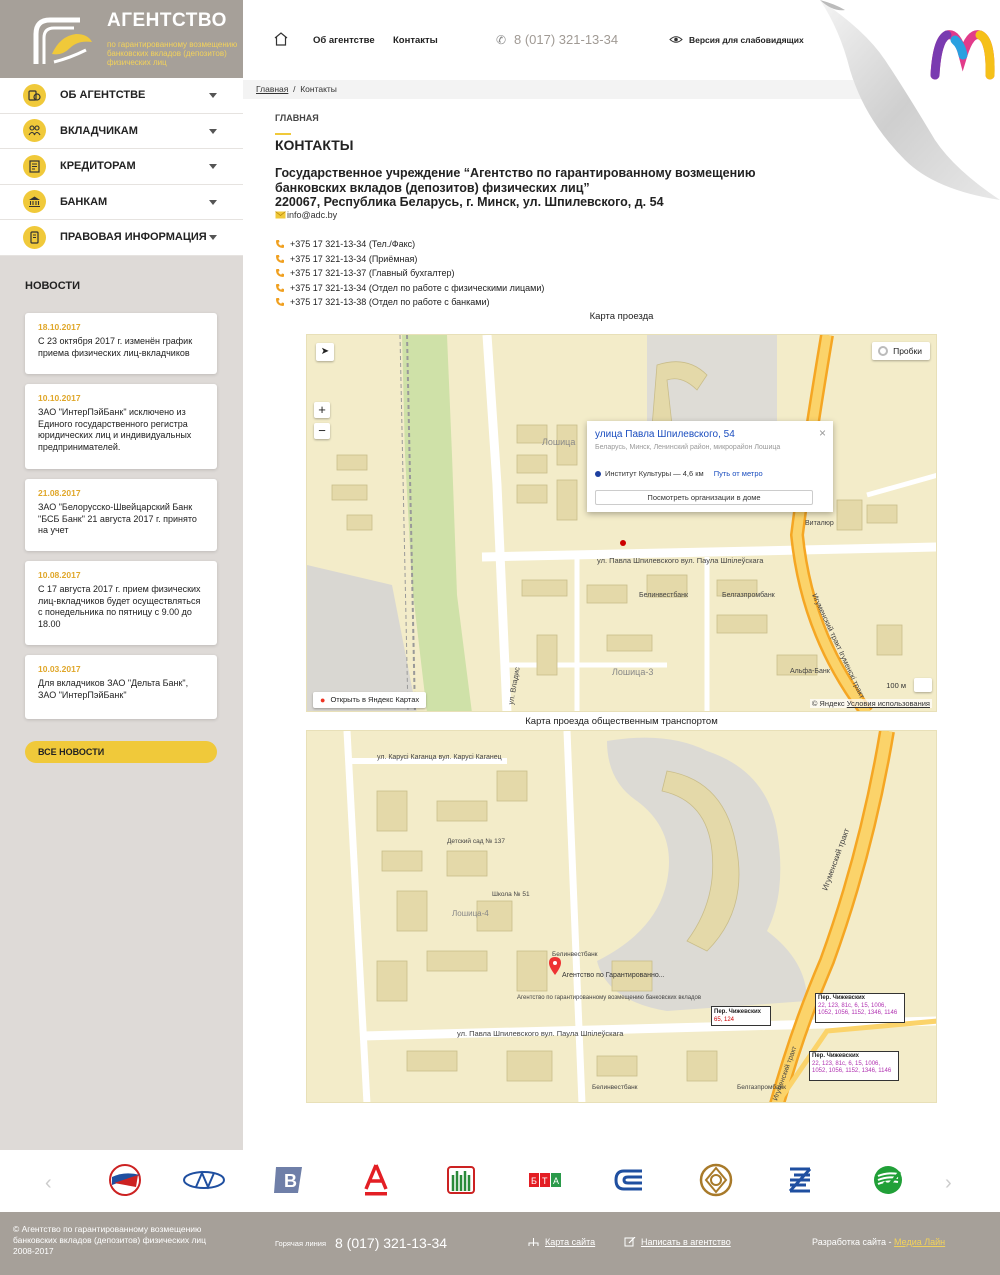 This screenshot has width=1000, height=1275. What do you see at coordinates (301, 1243) in the screenshot?
I see `hotline-label: Горячая линия` at bounding box center [301, 1243].